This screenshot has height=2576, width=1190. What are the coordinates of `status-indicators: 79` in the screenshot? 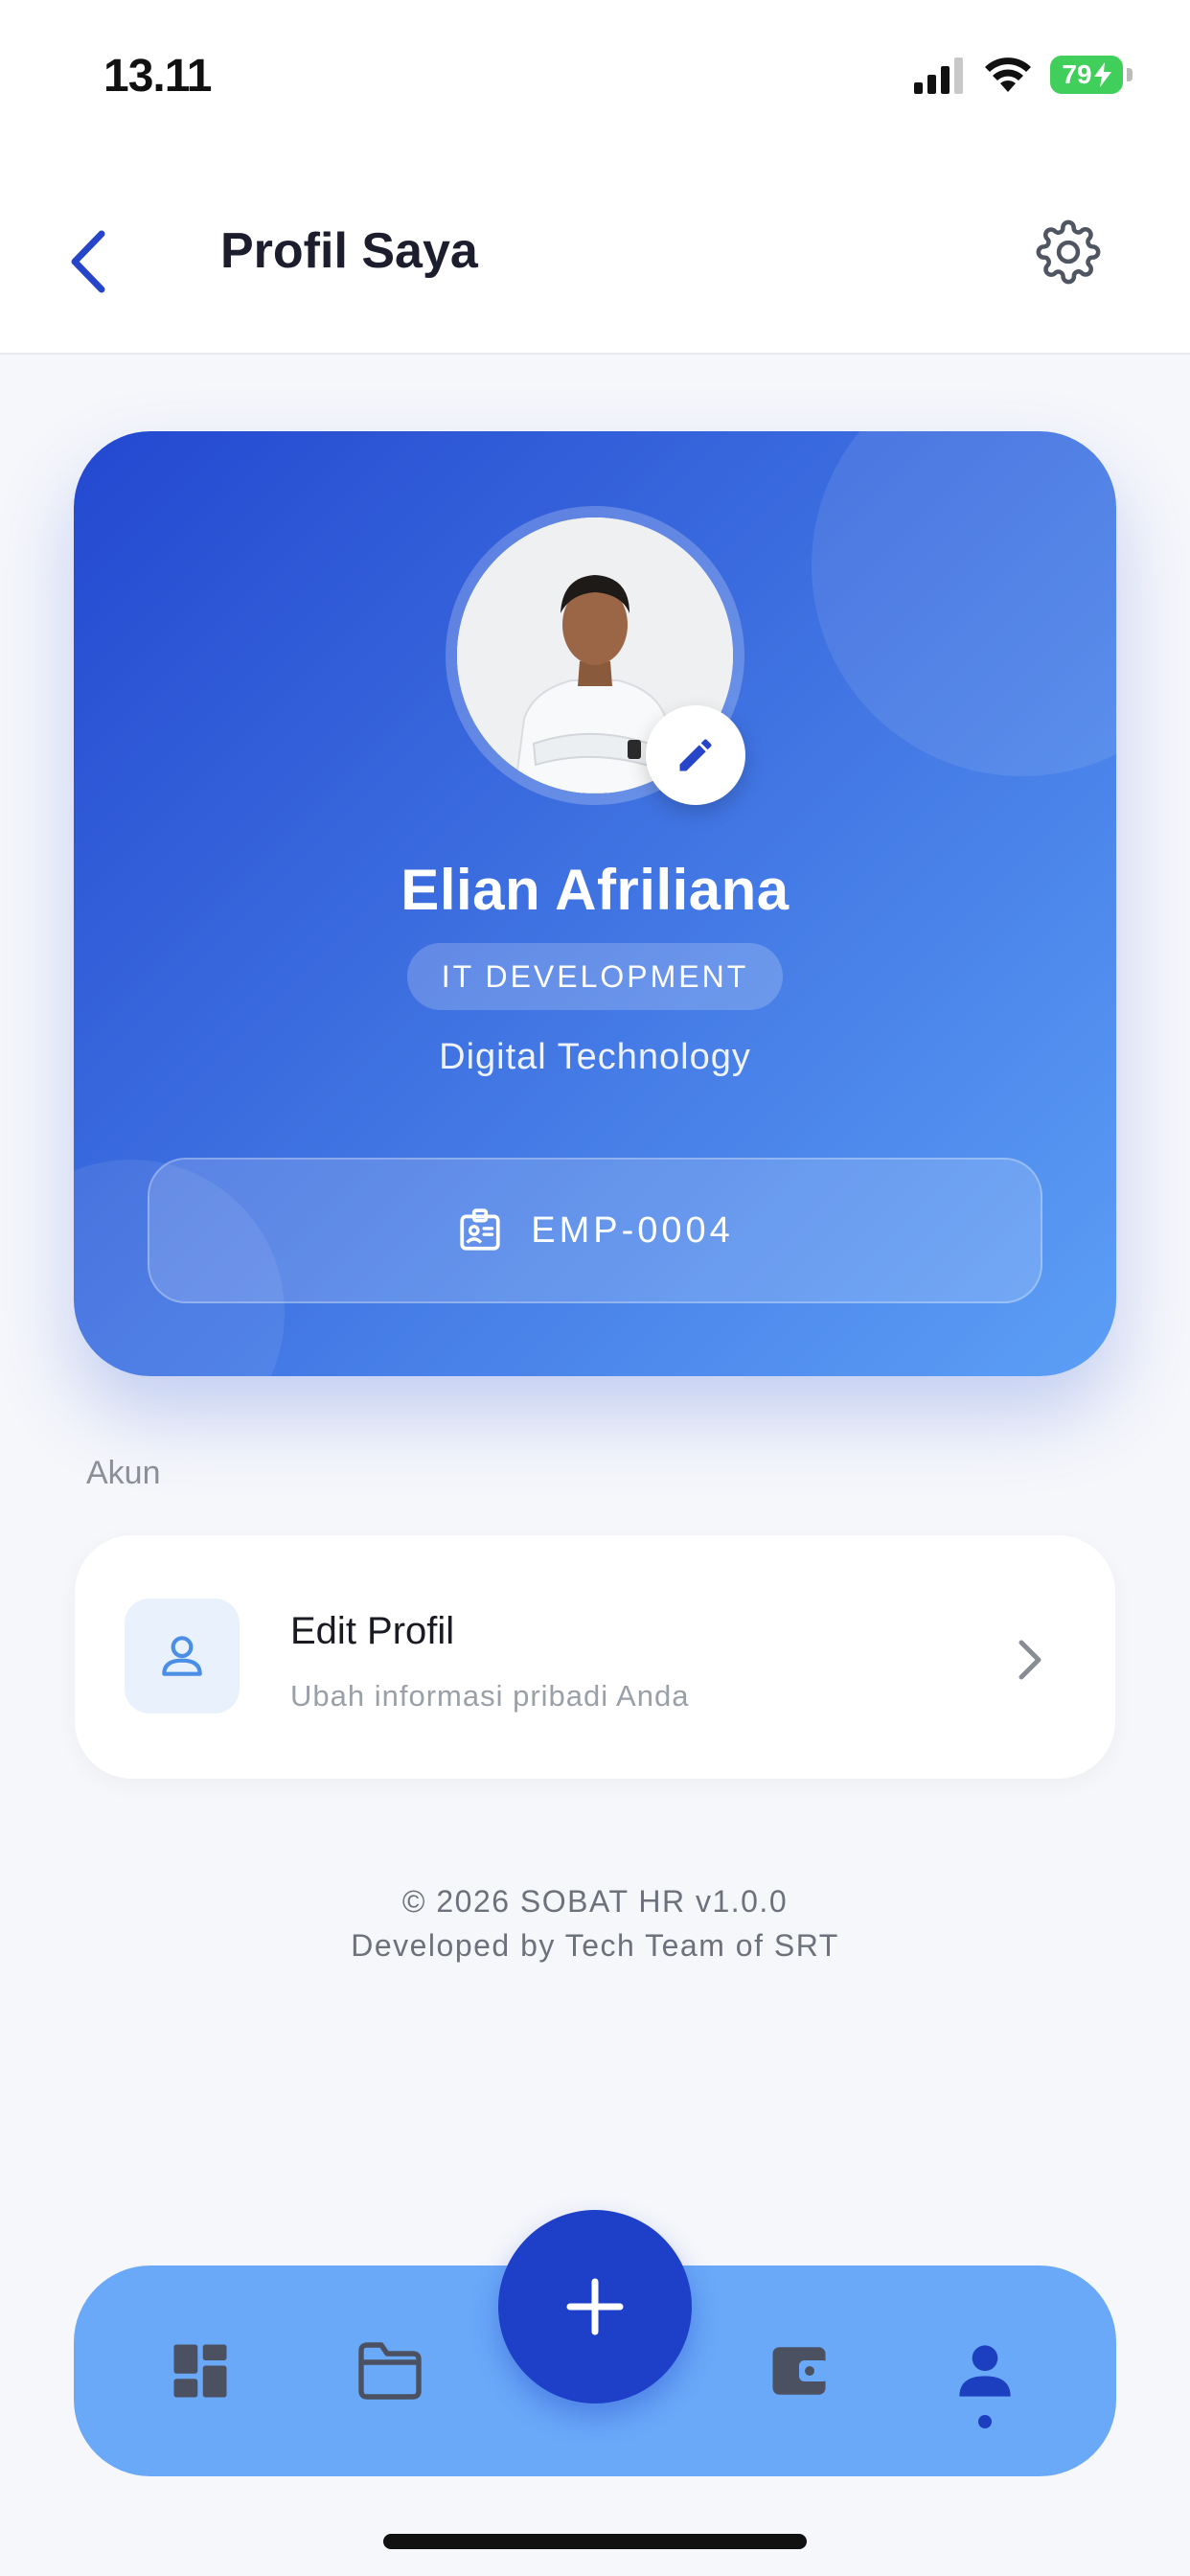 It's located at (1022, 75).